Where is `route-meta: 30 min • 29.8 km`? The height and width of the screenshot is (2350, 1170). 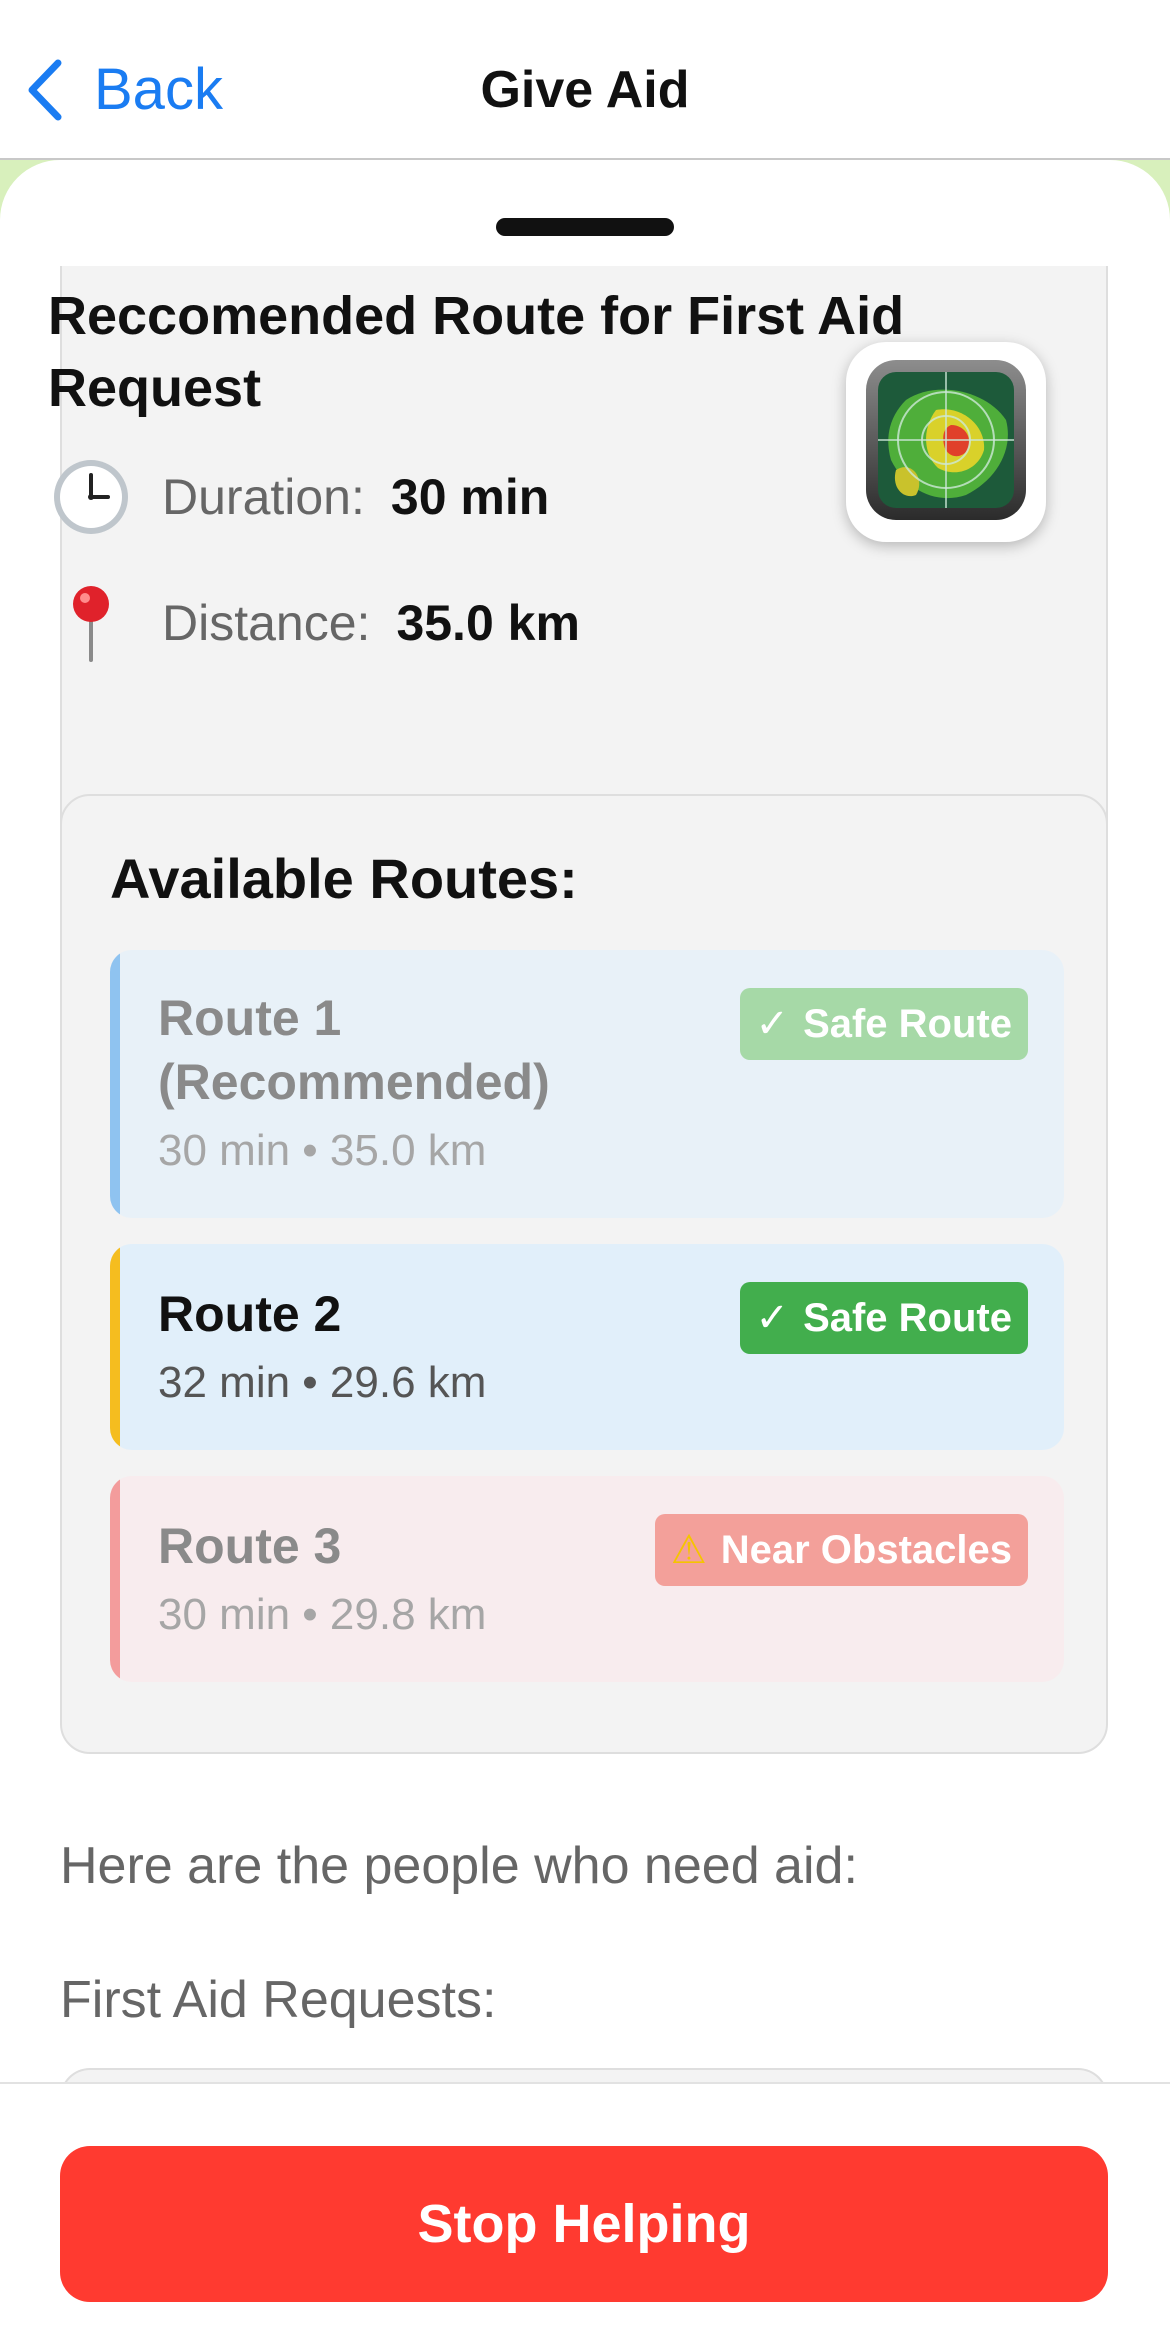
route-meta: 30 min • 29.8 km is located at coordinates (322, 1614).